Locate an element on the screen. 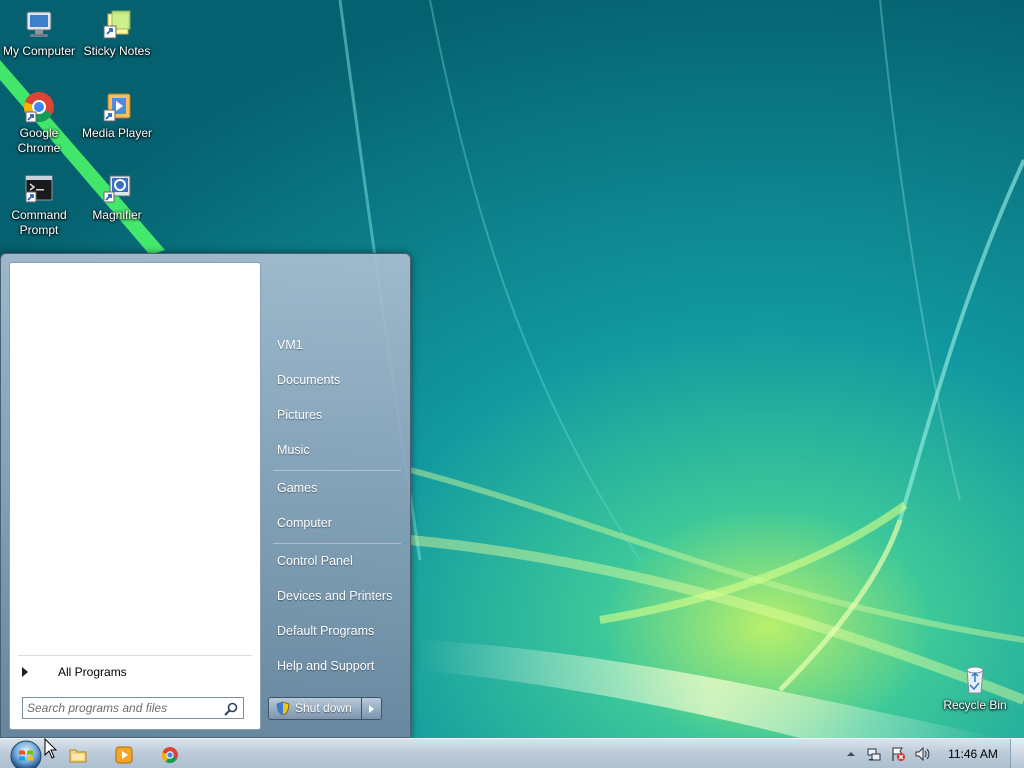  desktop-icon-label: Command Prompt is located at coordinates (39, 222).